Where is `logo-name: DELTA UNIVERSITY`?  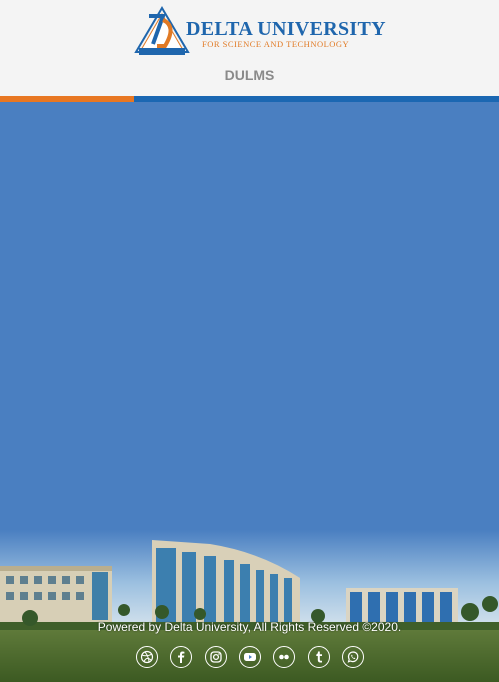
logo-name: DELTA UNIVERSITY is located at coordinates (286, 29).